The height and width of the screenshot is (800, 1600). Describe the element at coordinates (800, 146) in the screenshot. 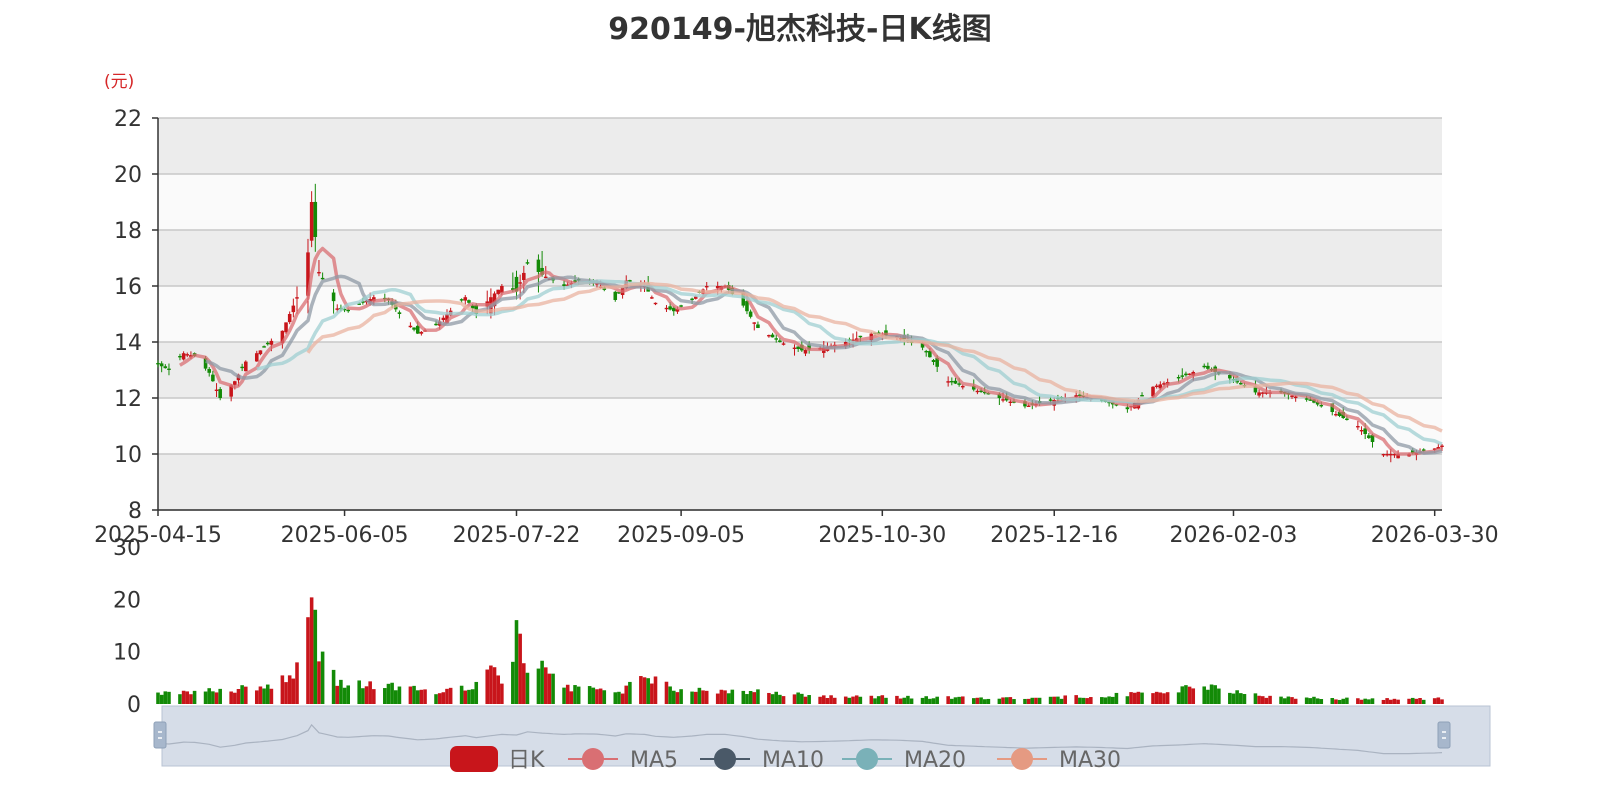

I see `grid-band` at that location.